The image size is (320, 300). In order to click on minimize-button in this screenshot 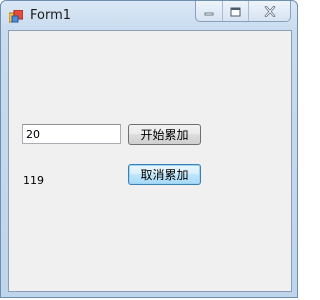, I will do `click(209, 11)`.